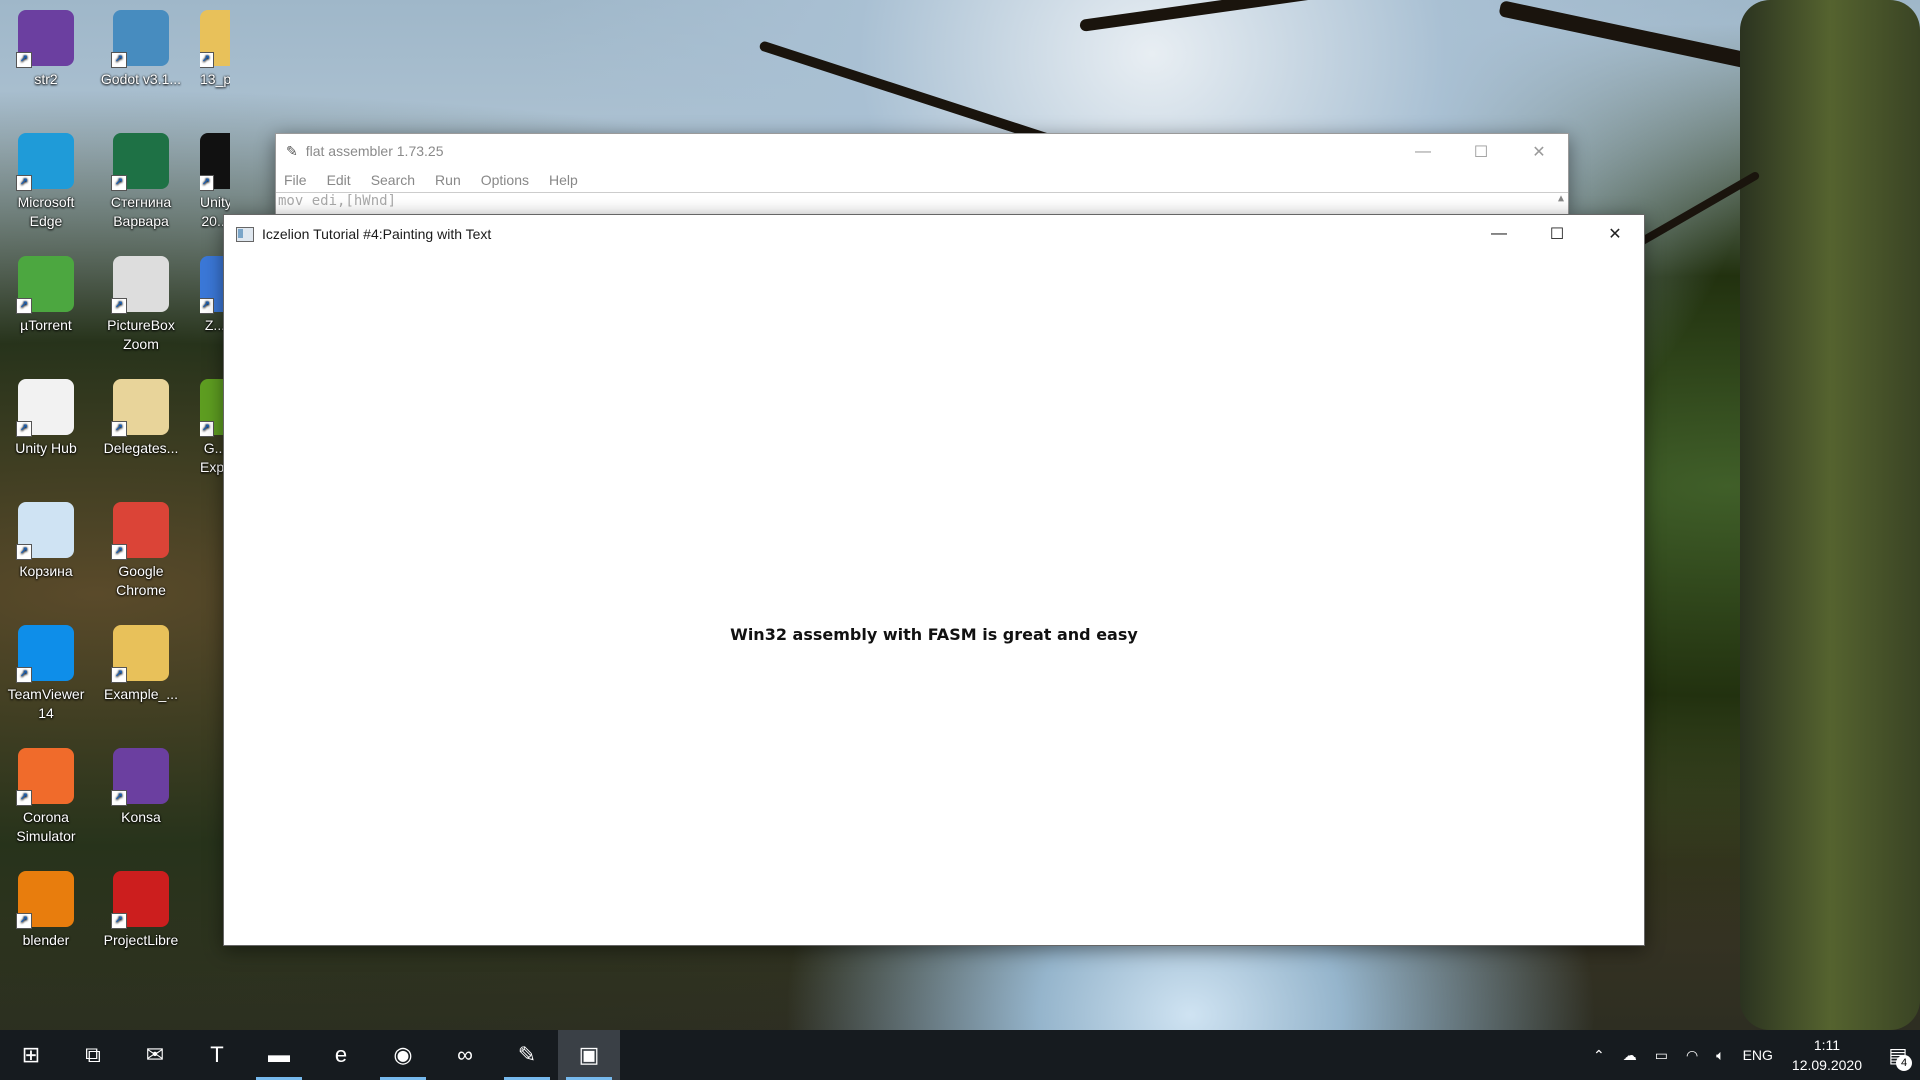 Image resolution: width=1920 pixels, height=1080 pixels. What do you see at coordinates (1827, 1045) in the screenshot?
I see `clock-time: 1:11` at bounding box center [1827, 1045].